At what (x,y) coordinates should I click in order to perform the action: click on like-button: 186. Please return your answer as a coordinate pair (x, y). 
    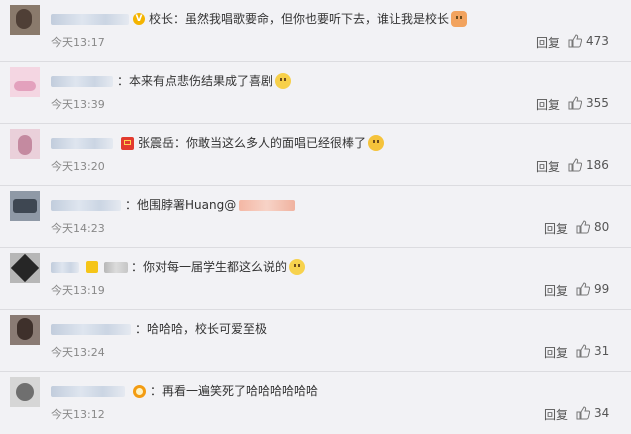
    Looking at the image, I should click on (588, 165).